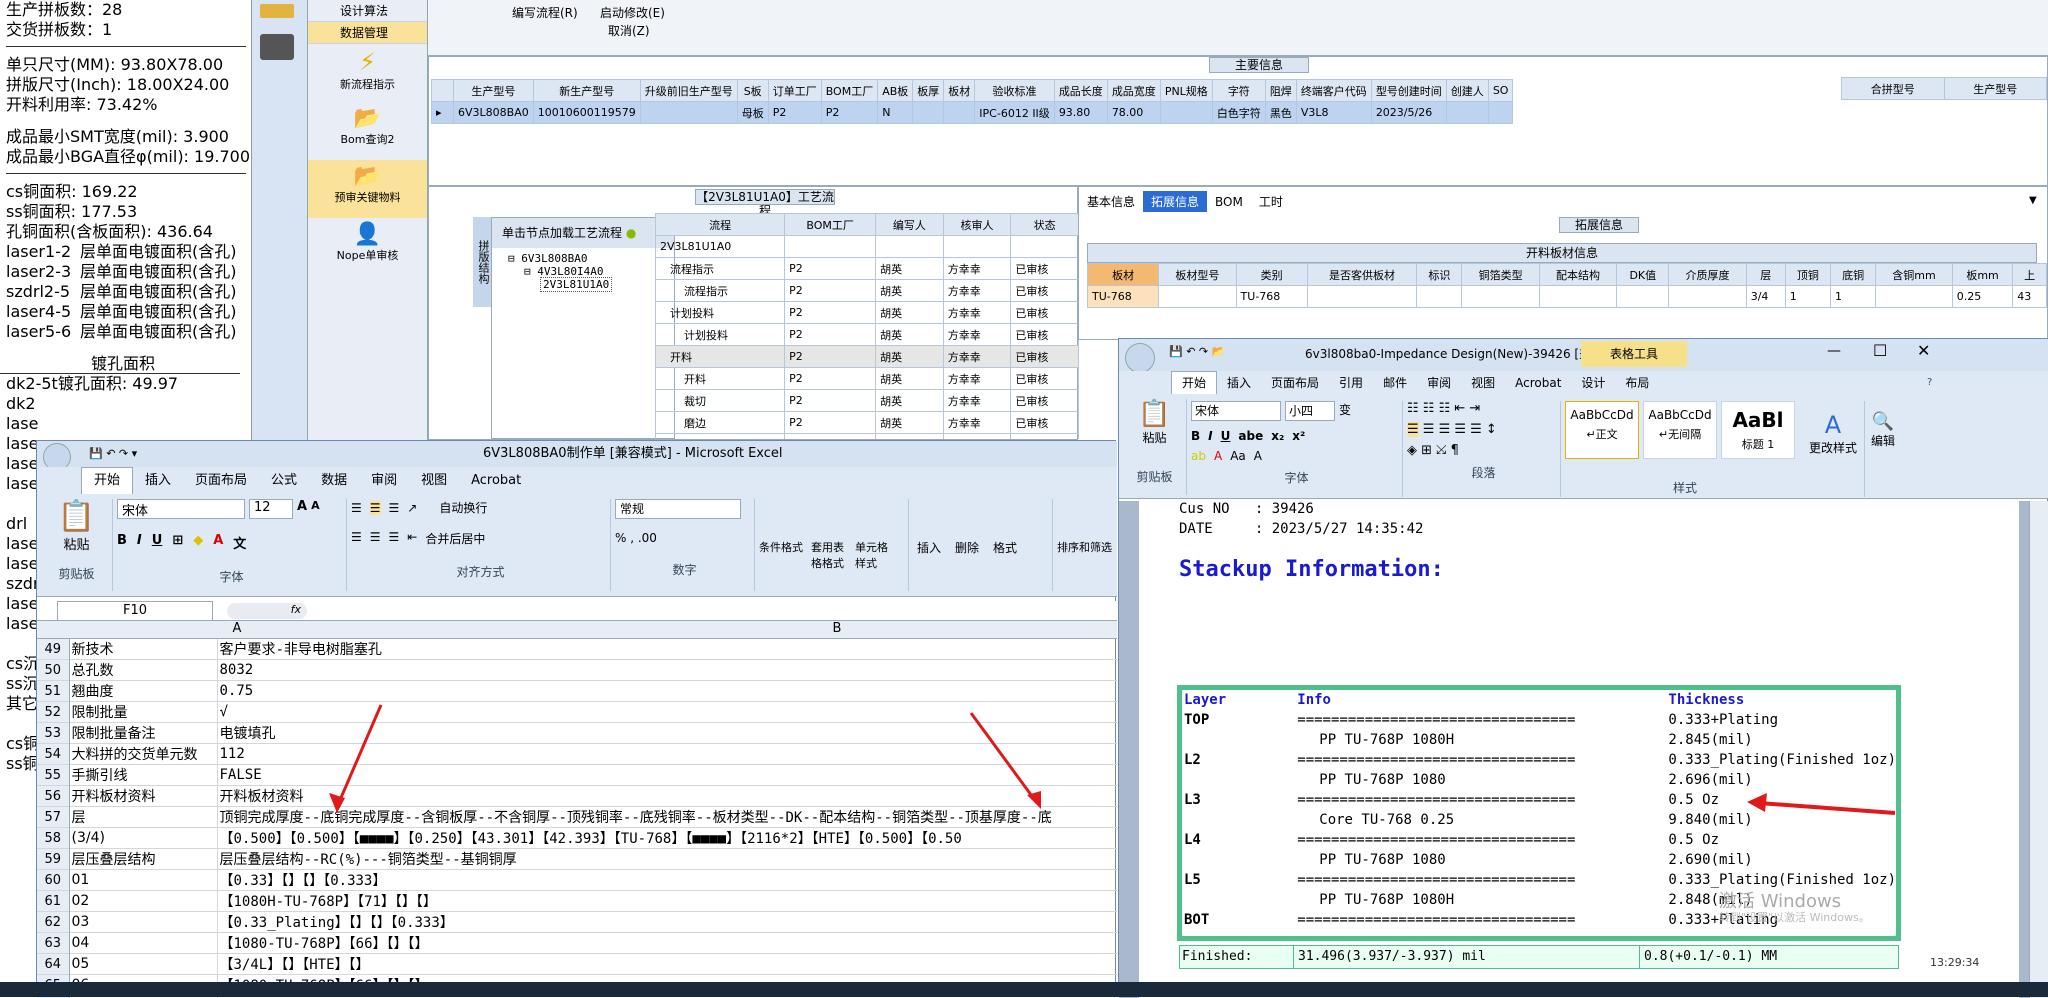  What do you see at coordinates (1310, 411) in the screenshot?
I see `font-size-select: 小四` at bounding box center [1310, 411].